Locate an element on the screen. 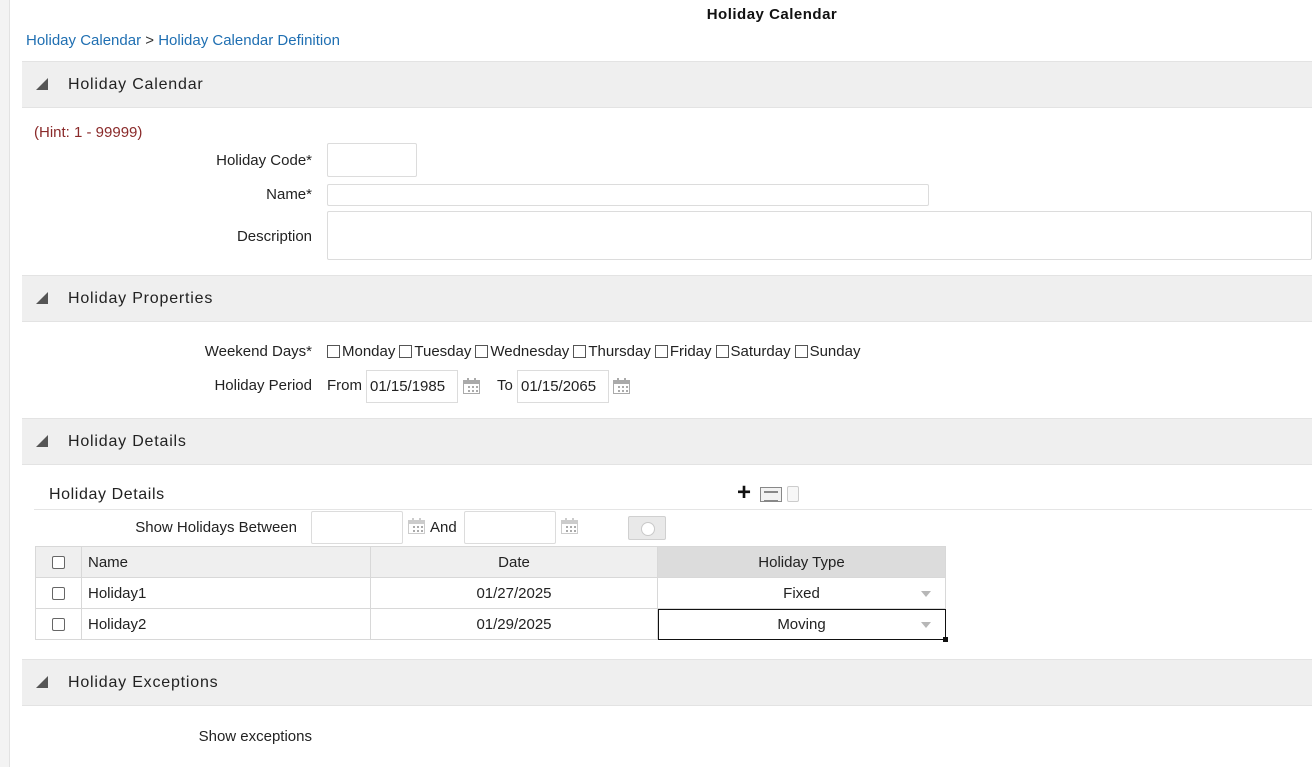  description-textarea is located at coordinates (819, 235).